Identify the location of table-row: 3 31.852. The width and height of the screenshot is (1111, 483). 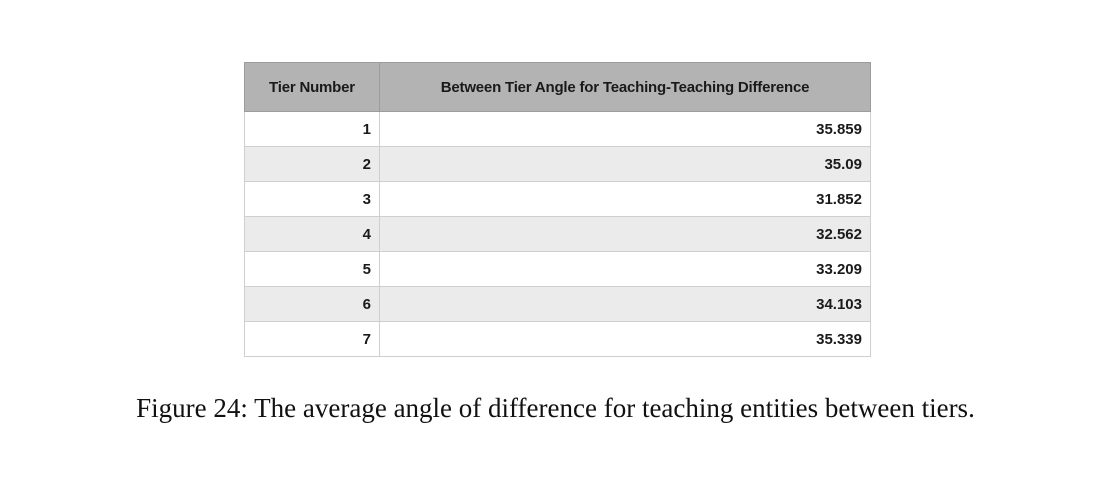
(557, 199).